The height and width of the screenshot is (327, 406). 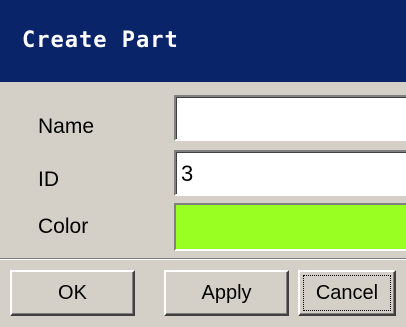 I want to click on id-input, so click(x=292, y=174).